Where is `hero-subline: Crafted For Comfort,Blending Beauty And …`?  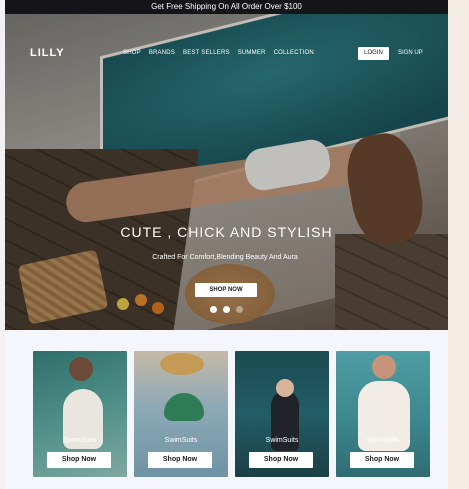
hero-subline: Crafted For Comfort,Blending Beauty And … is located at coordinates (225, 257).